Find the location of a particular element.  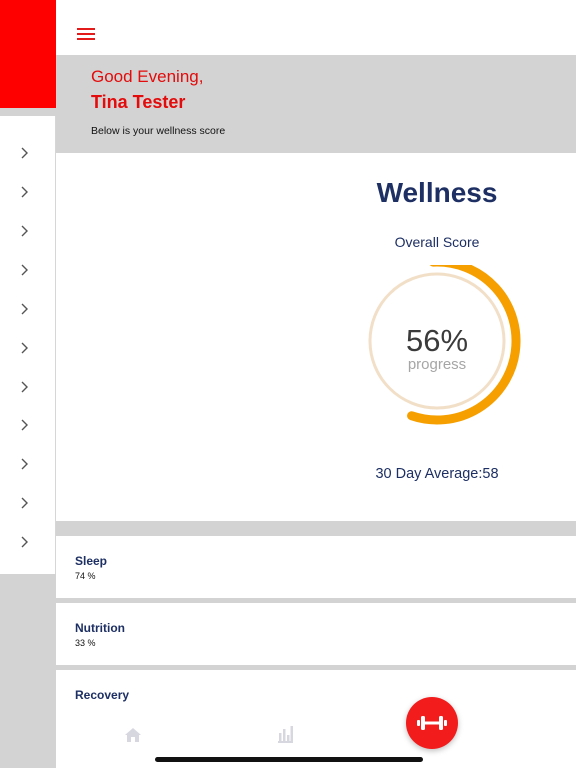

user-name: Tina Tester is located at coordinates (138, 102).